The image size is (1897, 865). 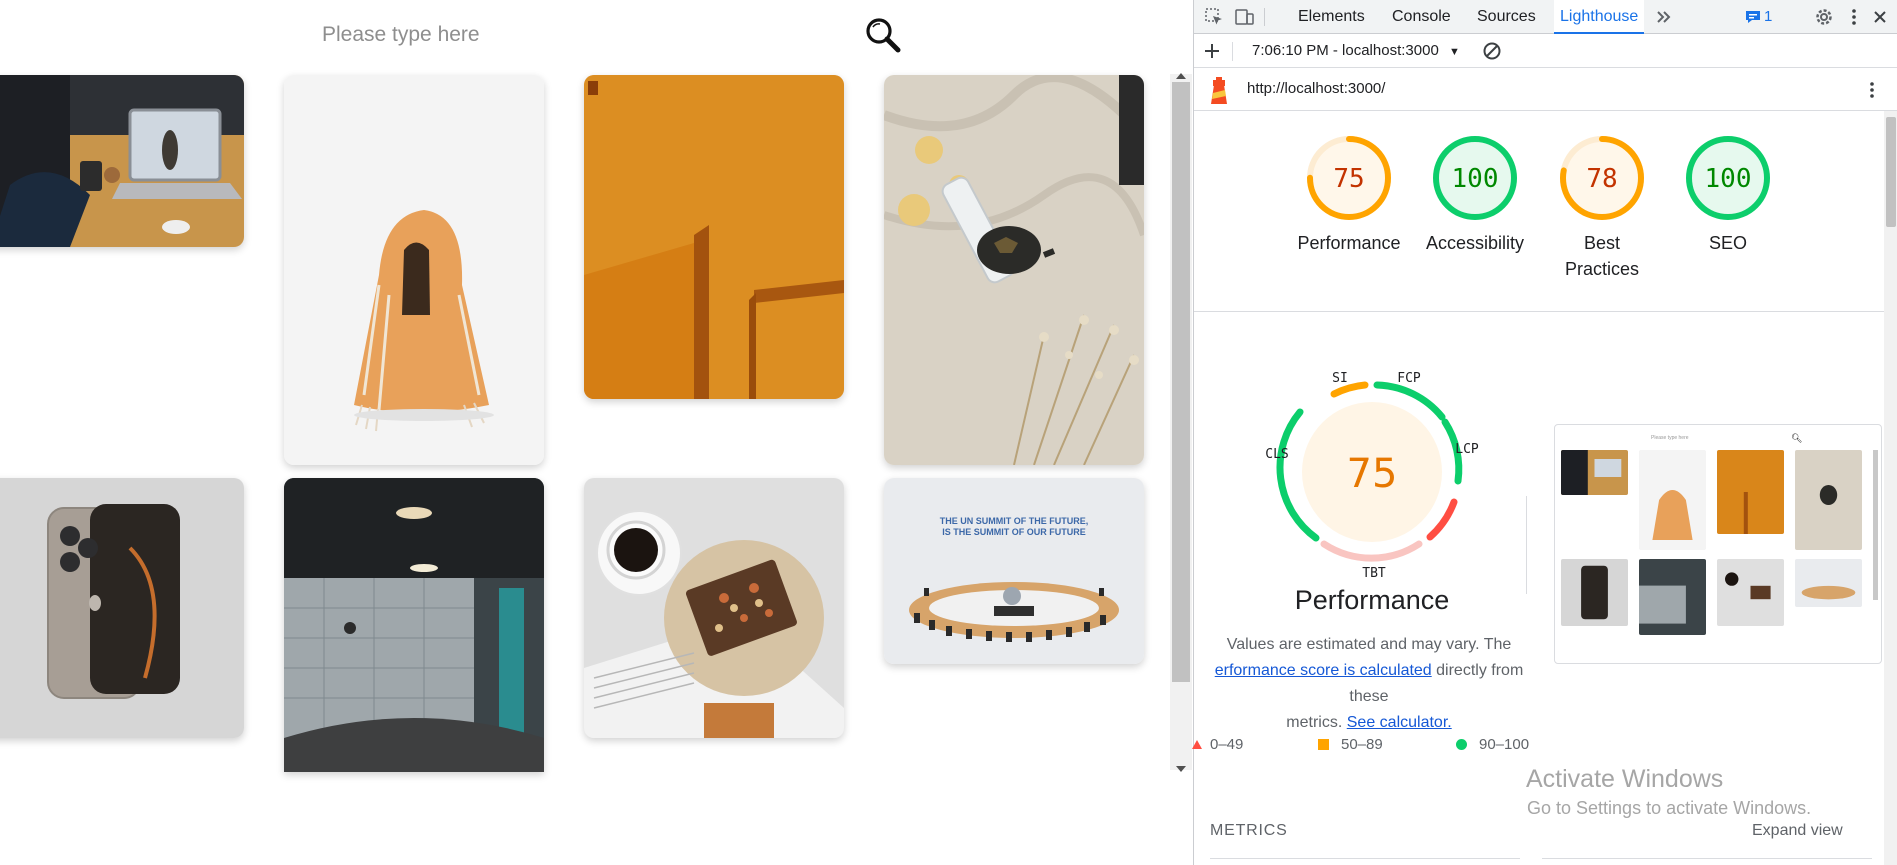 What do you see at coordinates (1599, 17) in the screenshot?
I see `tab-lighthouse: Lighthouse` at bounding box center [1599, 17].